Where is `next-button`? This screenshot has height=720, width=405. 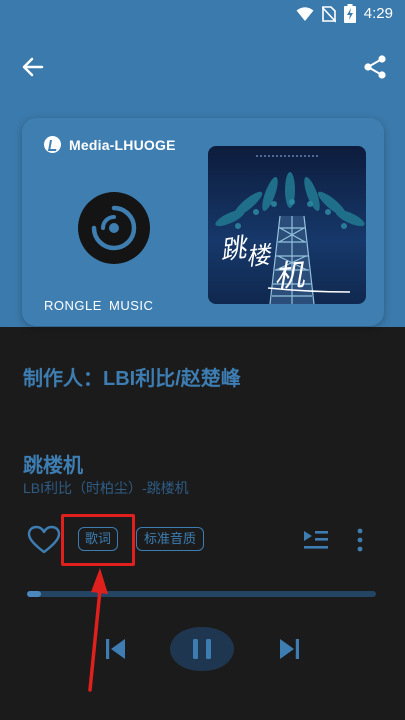
next-button is located at coordinates (289, 649).